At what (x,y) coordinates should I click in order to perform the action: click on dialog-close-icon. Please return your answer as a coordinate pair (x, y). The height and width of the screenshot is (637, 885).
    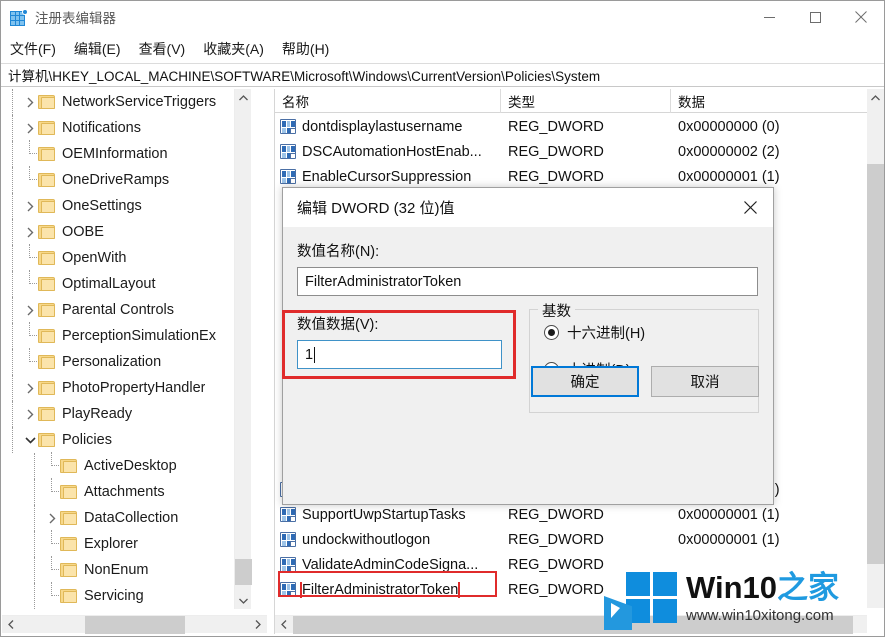
    Looking at the image, I should click on (750, 207).